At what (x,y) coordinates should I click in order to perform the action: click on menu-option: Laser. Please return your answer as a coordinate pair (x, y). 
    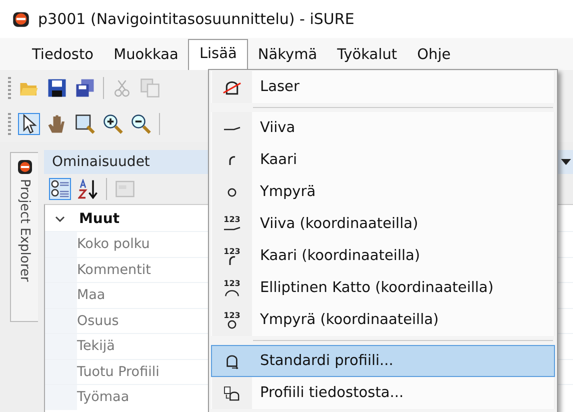
    Looking at the image, I should click on (383, 87).